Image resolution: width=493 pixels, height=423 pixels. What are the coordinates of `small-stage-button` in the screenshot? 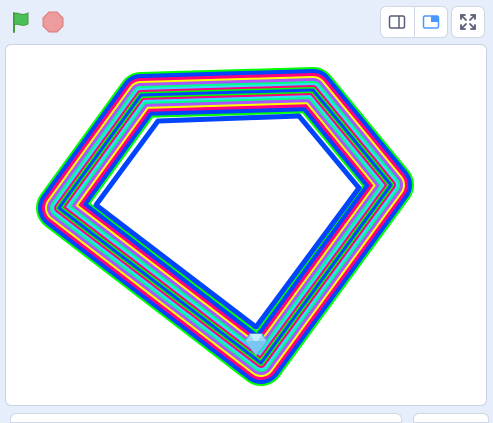 It's located at (398, 22).